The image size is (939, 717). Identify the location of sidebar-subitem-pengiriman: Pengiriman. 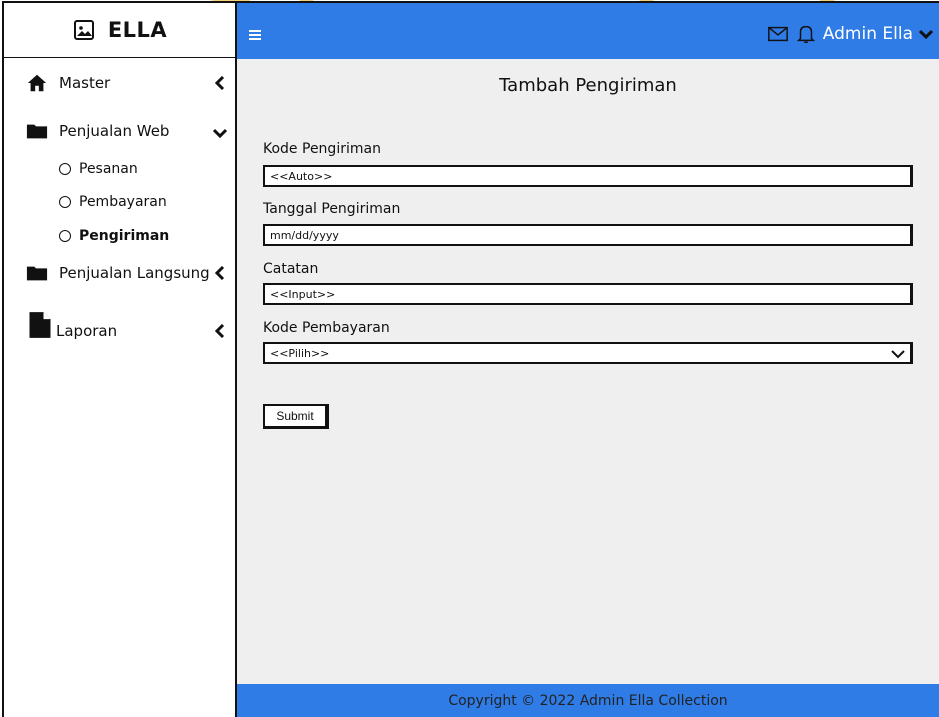
(114, 236).